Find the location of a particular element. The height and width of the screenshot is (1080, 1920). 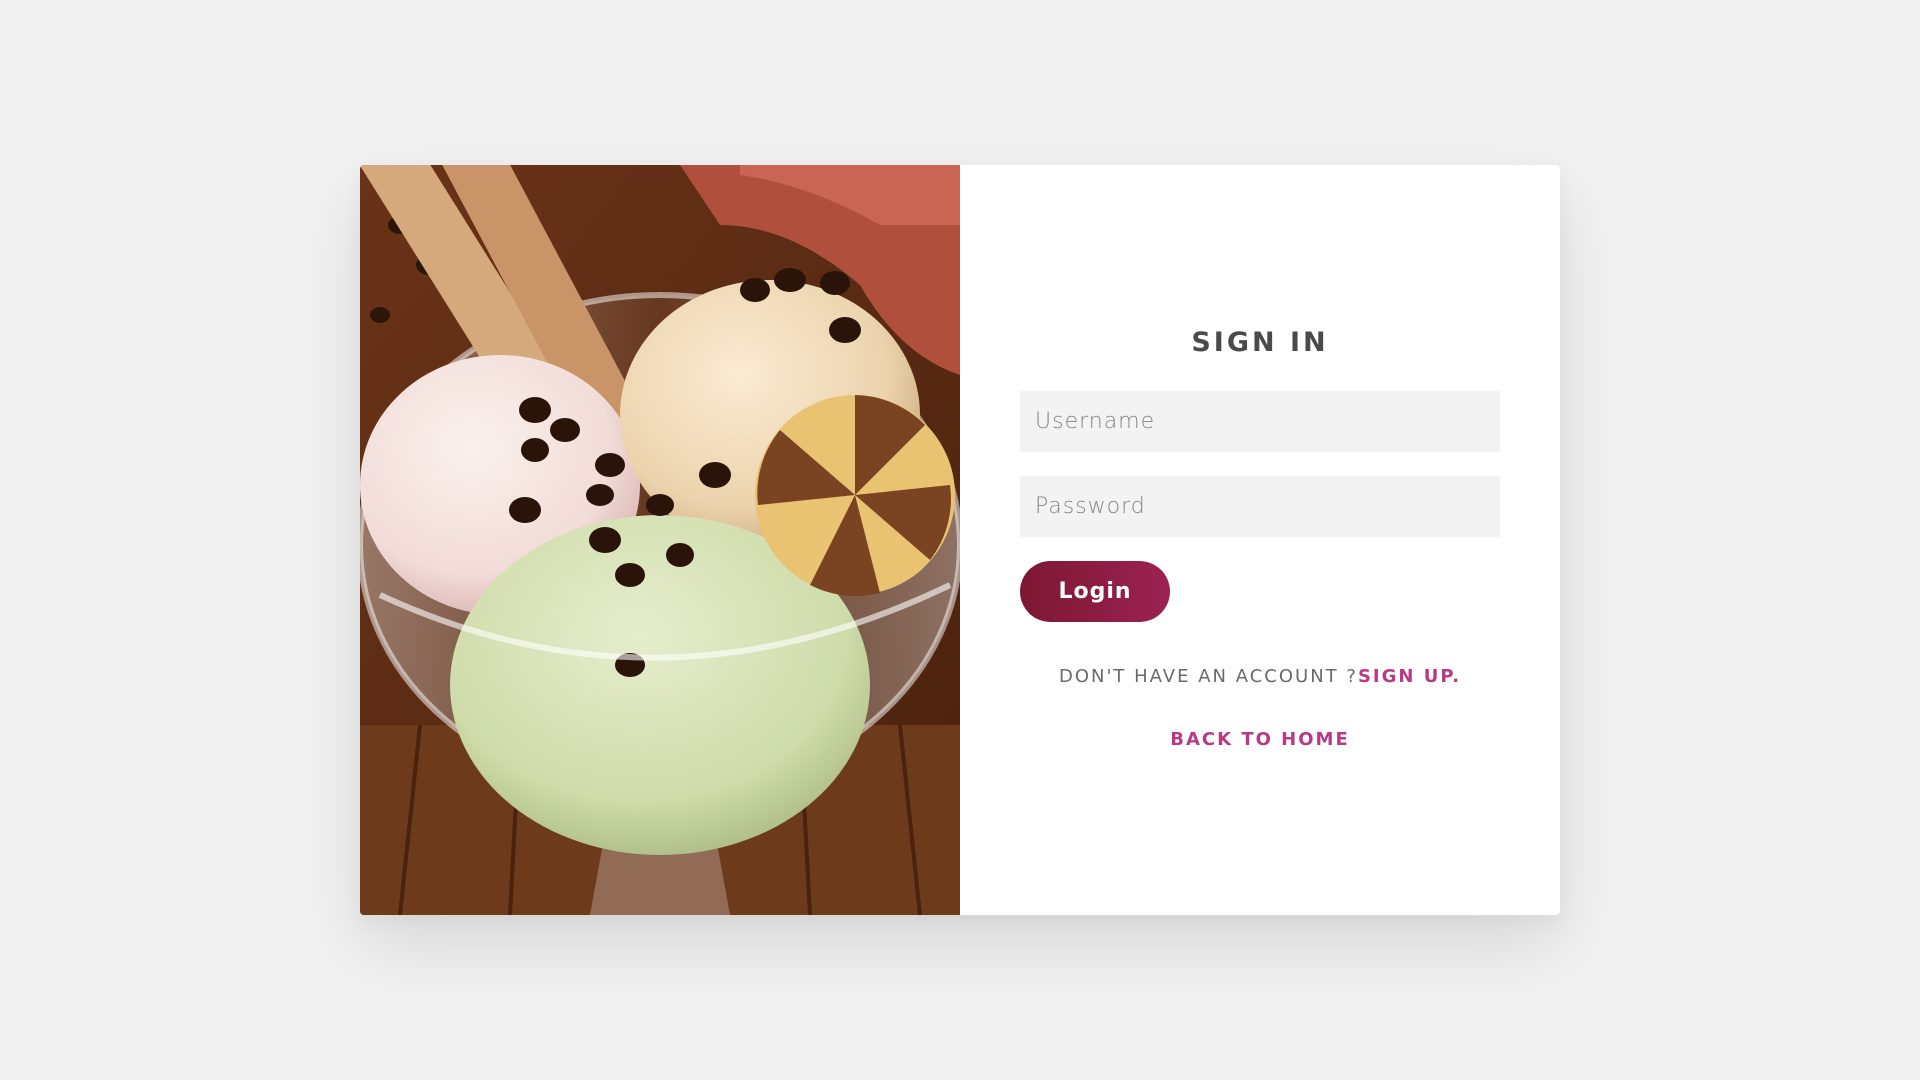

signup-prompt: DON'T HAVE AN ACCOUNT ?SIGN UP. is located at coordinates (1260, 676).